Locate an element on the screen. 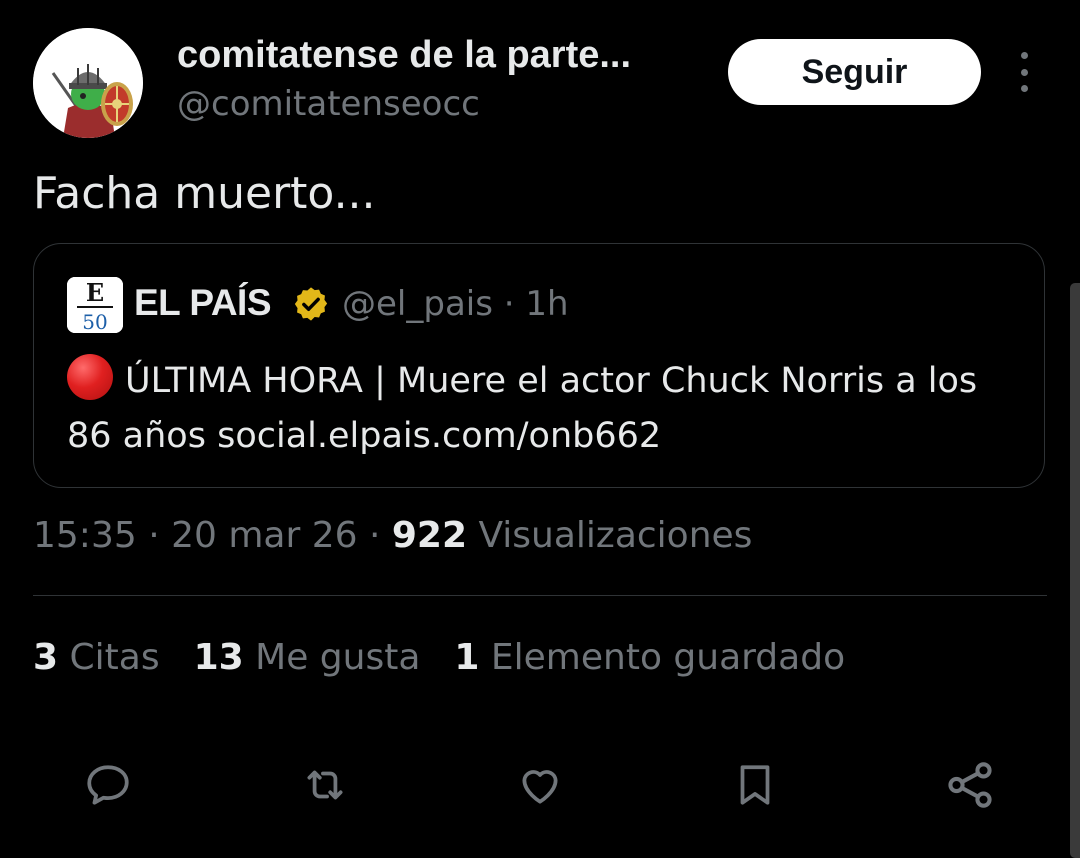 The image size is (1080, 858). scrollbar is located at coordinates (1075, 570).